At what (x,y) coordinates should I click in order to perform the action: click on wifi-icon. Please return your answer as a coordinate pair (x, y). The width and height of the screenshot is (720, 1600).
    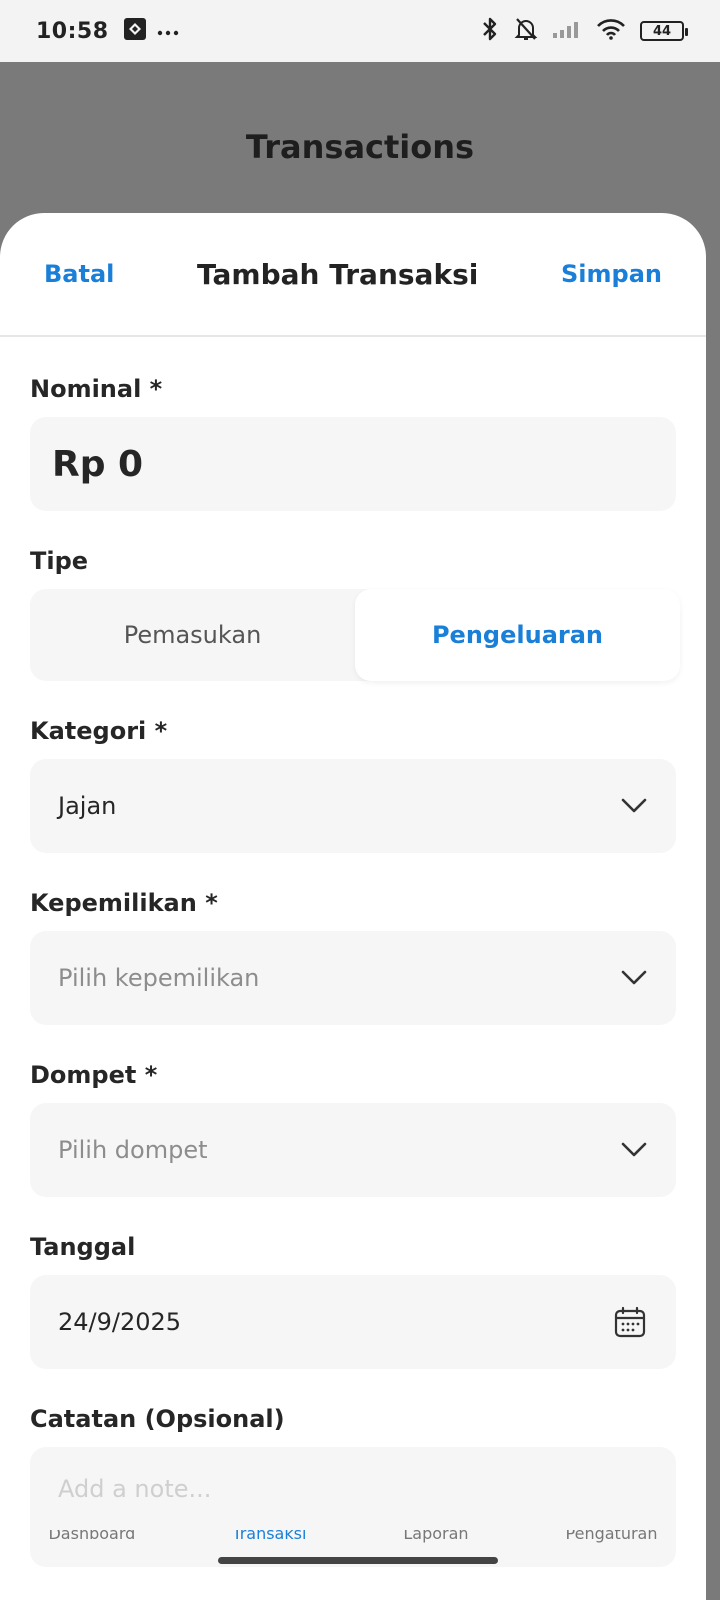
    Looking at the image, I should click on (611, 31).